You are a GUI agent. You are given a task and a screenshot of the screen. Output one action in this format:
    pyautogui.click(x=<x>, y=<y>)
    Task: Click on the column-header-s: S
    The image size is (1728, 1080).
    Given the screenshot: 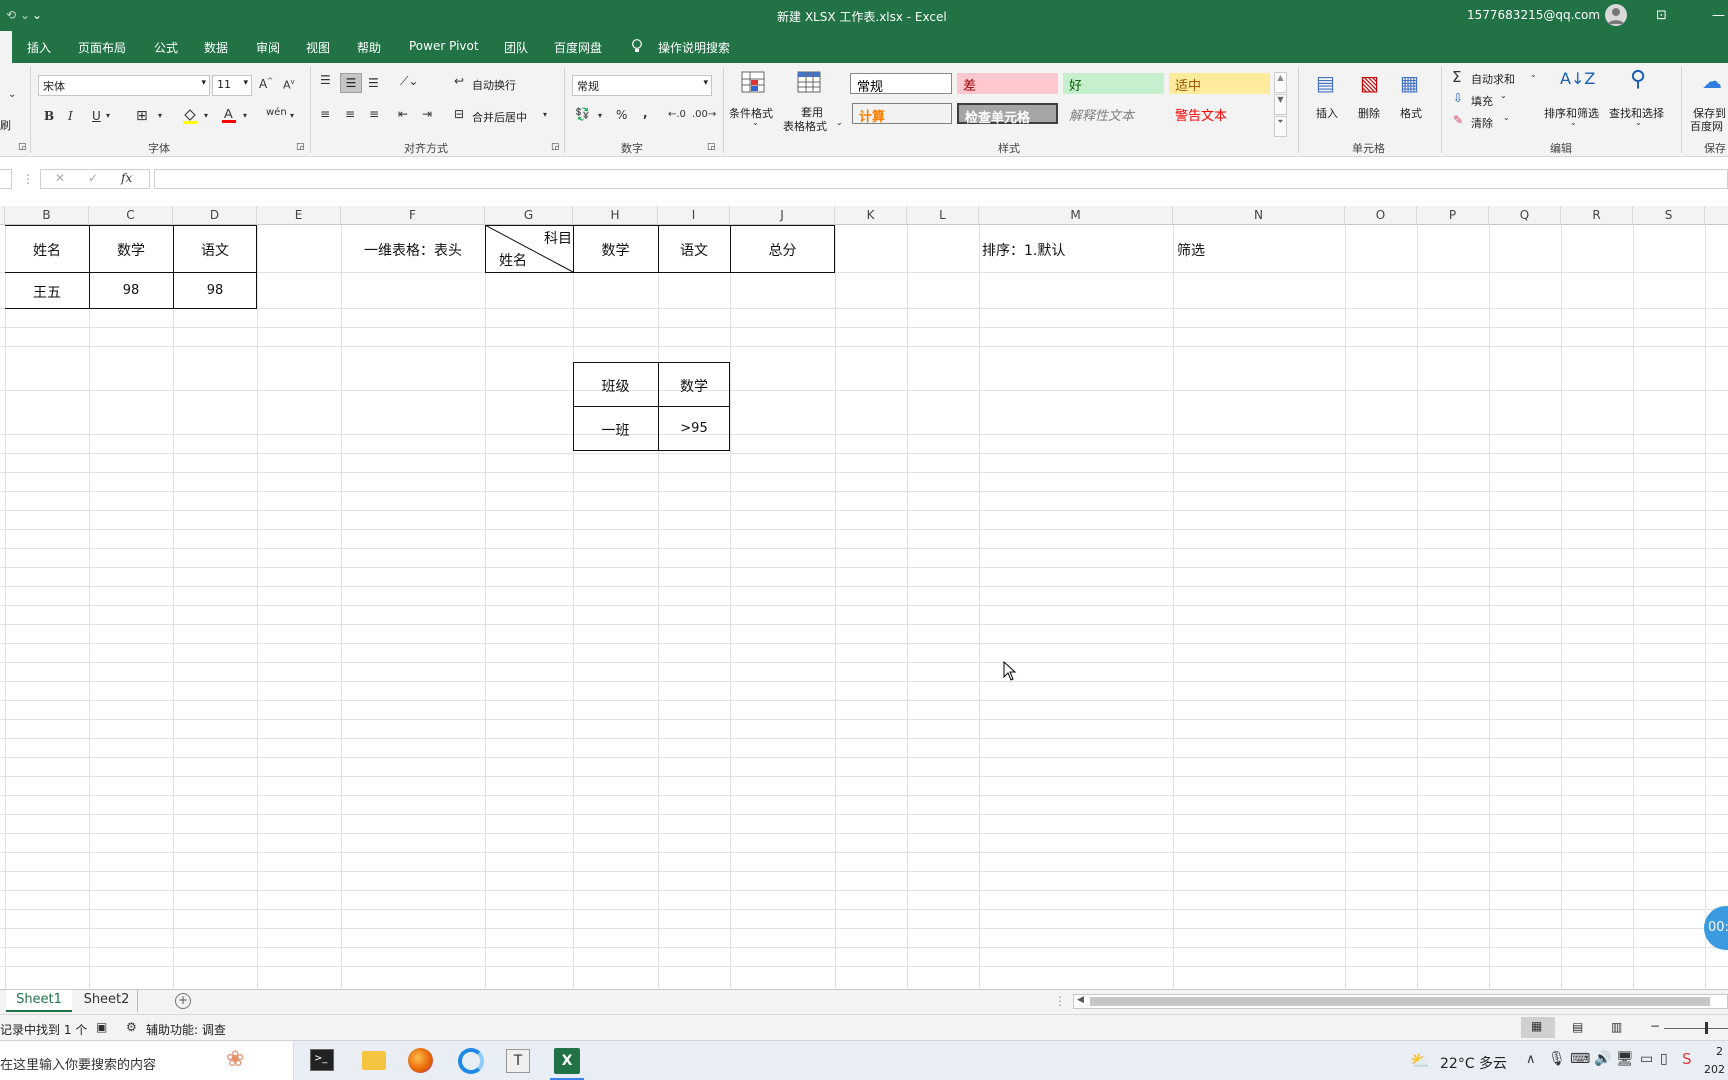 What is the action you would take?
    pyautogui.click(x=1669, y=215)
    